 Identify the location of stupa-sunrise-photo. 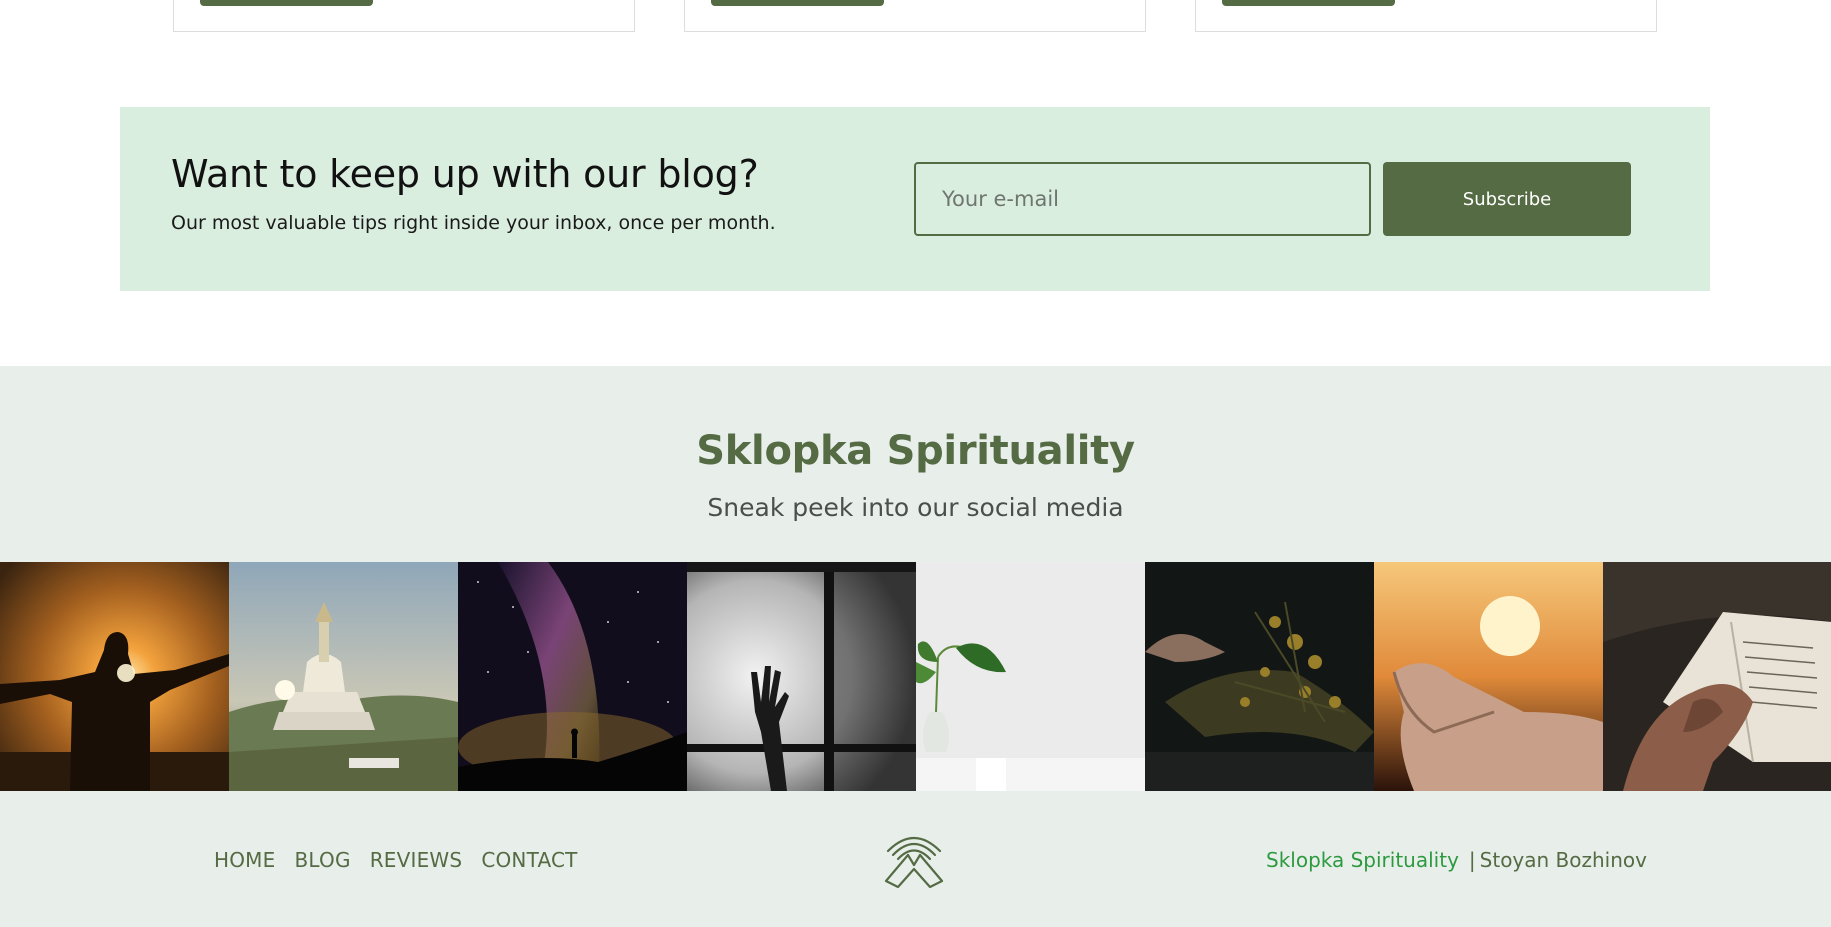
(343, 676).